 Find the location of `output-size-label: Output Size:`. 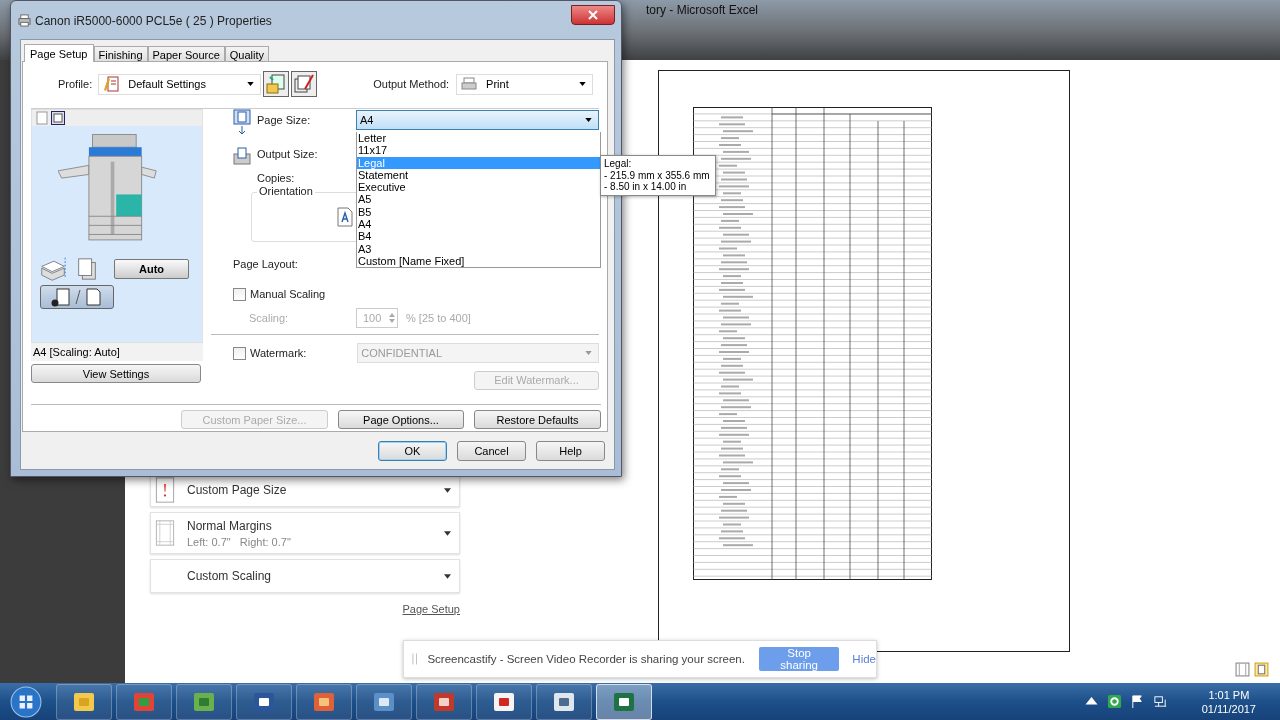

output-size-label: Output Size: is located at coordinates (288, 154).